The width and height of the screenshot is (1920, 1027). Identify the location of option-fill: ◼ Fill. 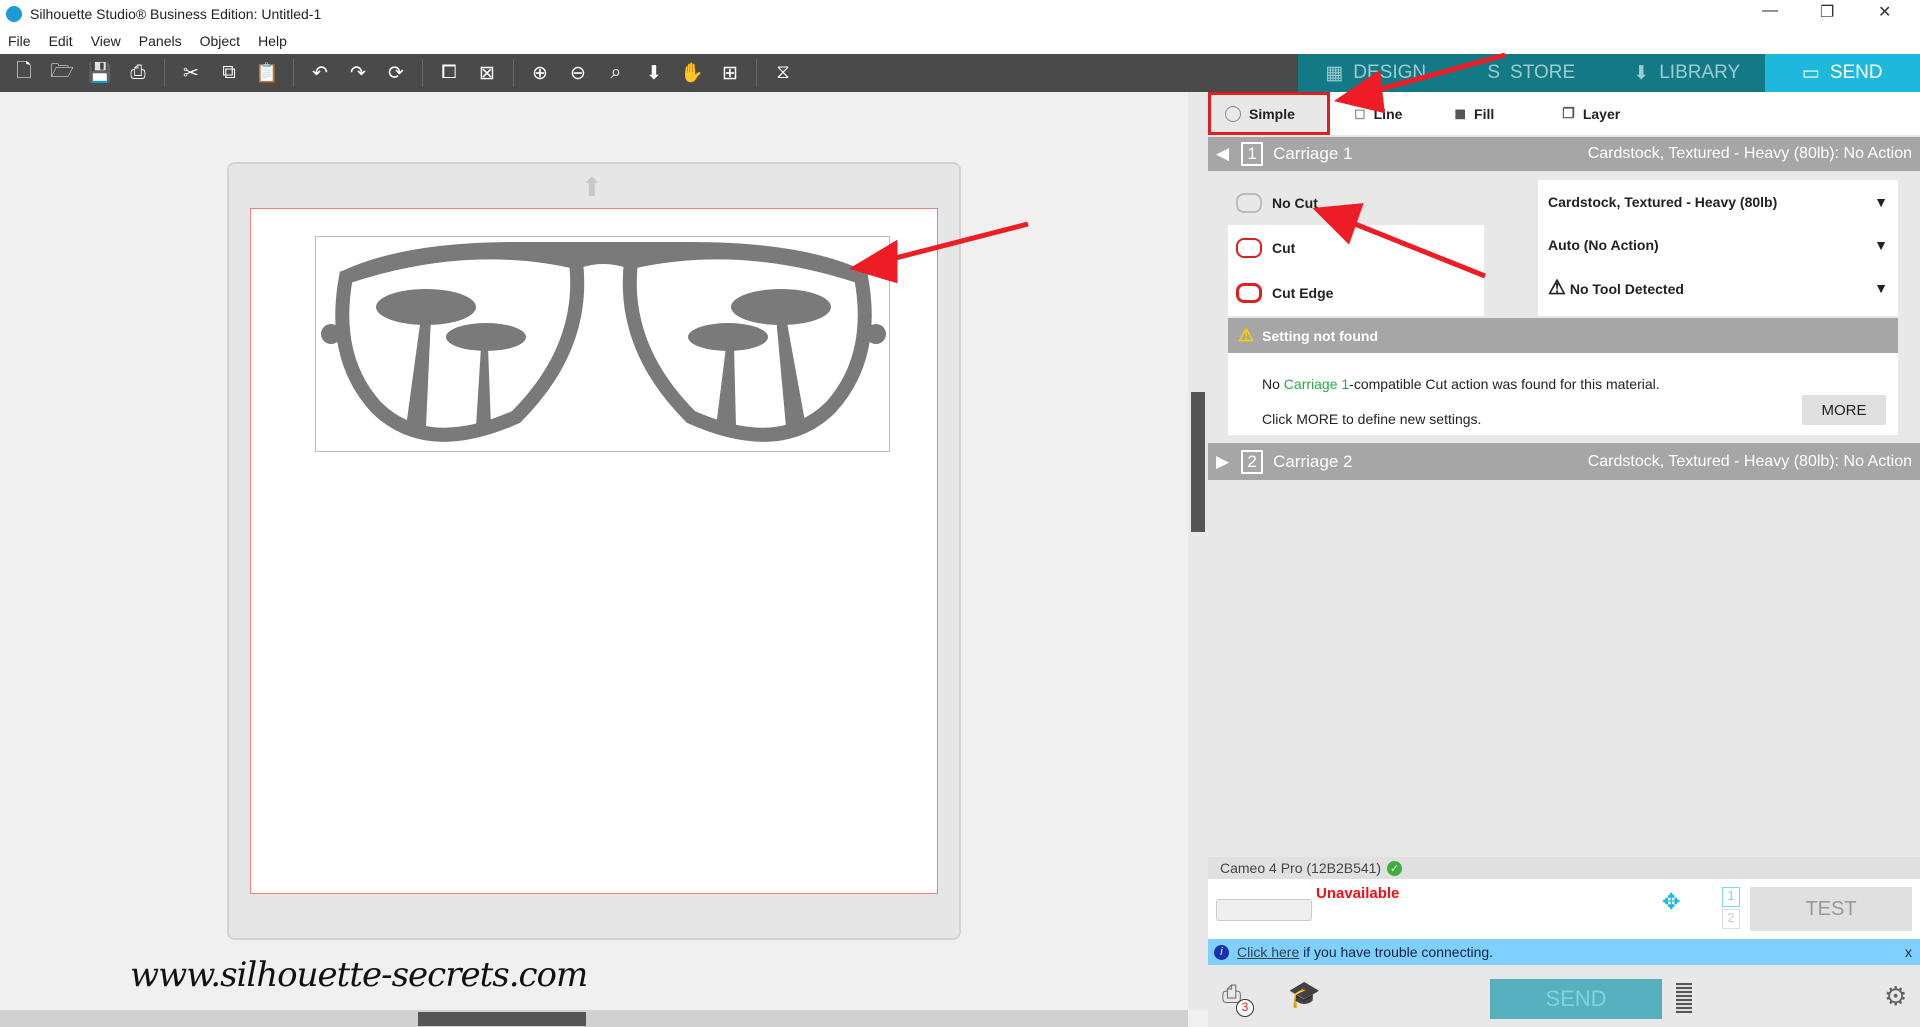
(1474, 113).